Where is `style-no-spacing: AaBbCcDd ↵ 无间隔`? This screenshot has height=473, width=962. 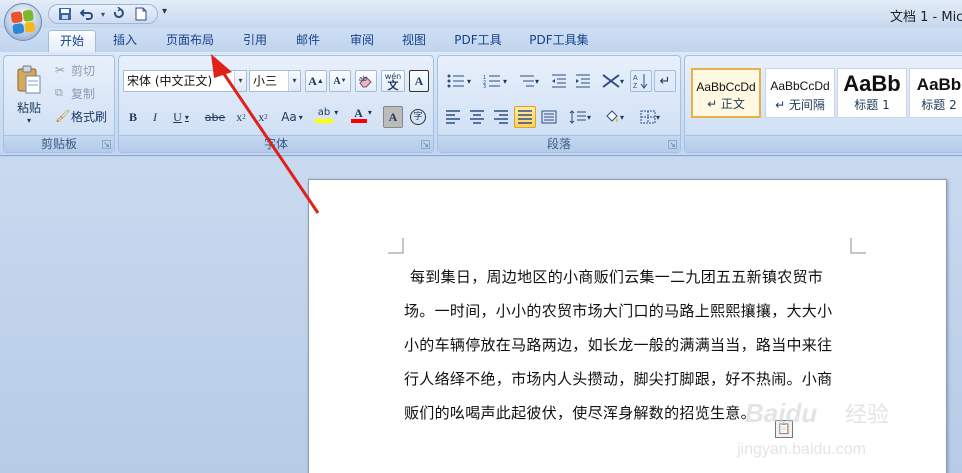 style-no-spacing: AaBbCcDd ↵ 无间隔 is located at coordinates (800, 93).